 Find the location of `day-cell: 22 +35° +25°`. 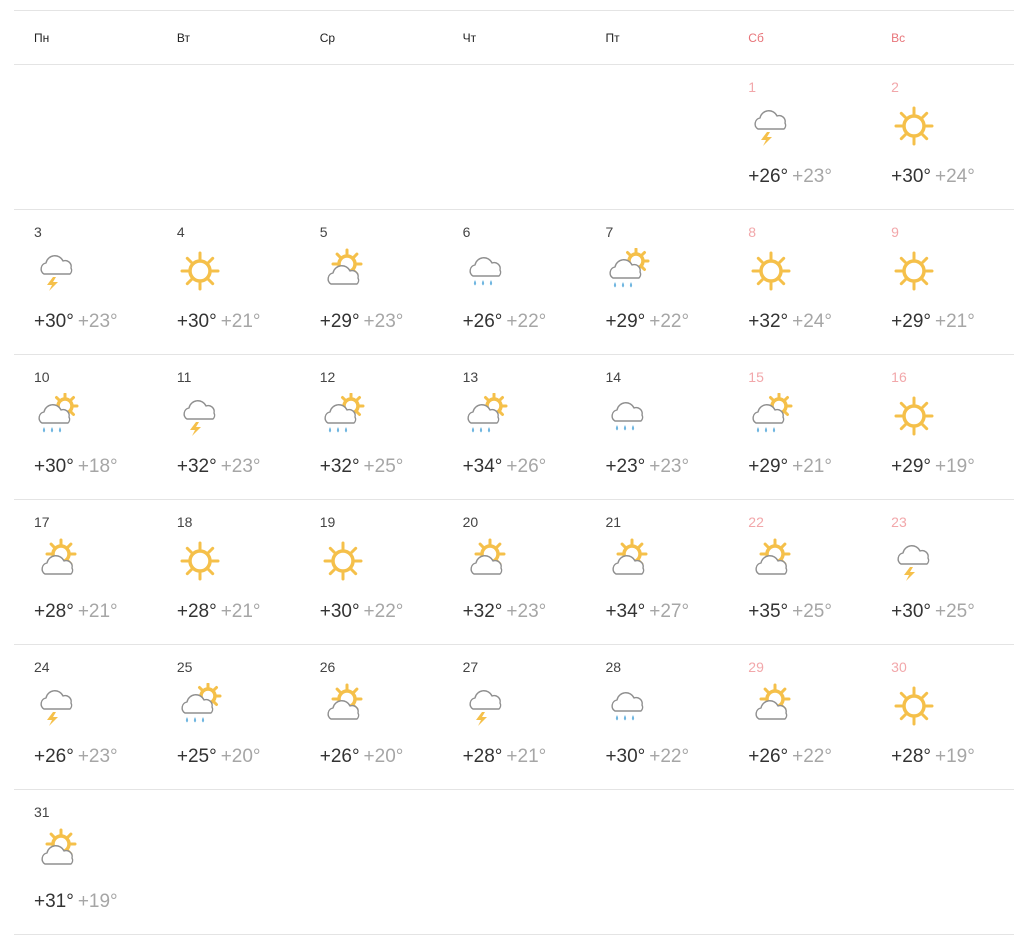

day-cell: 22 +35° +25° is located at coordinates (799, 572).